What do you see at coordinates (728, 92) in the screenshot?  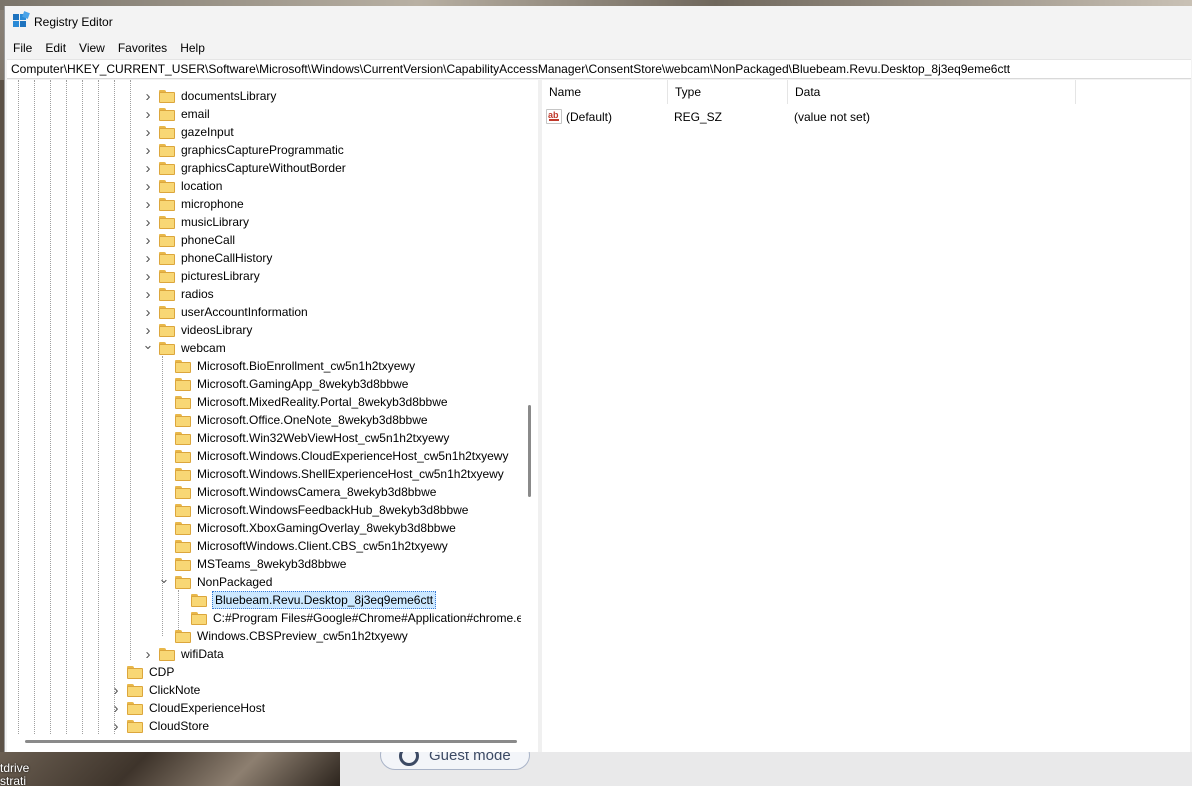 I see `column-header-type: Type` at bounding box center [728, 92].